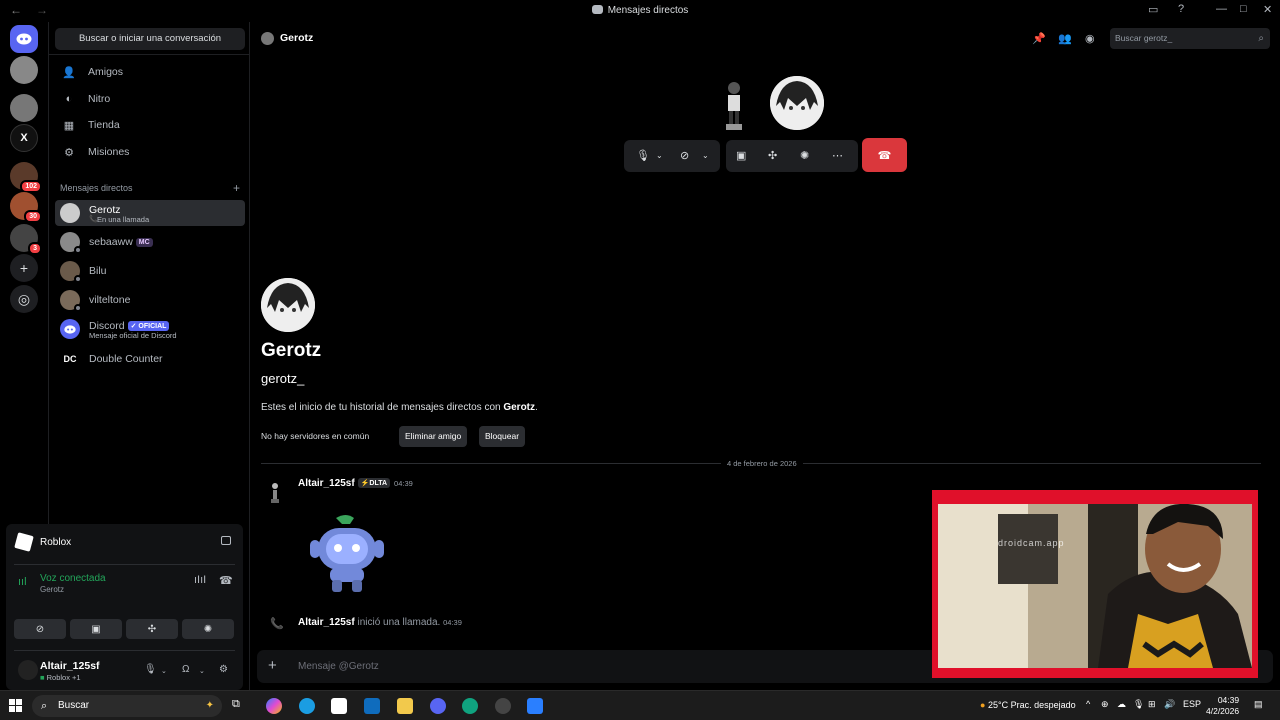 The height and width of the screenshot is (720, 1280). Describe the element at coordinates (274, 706) in the screenshot. I see `copilot-icon` at that location.